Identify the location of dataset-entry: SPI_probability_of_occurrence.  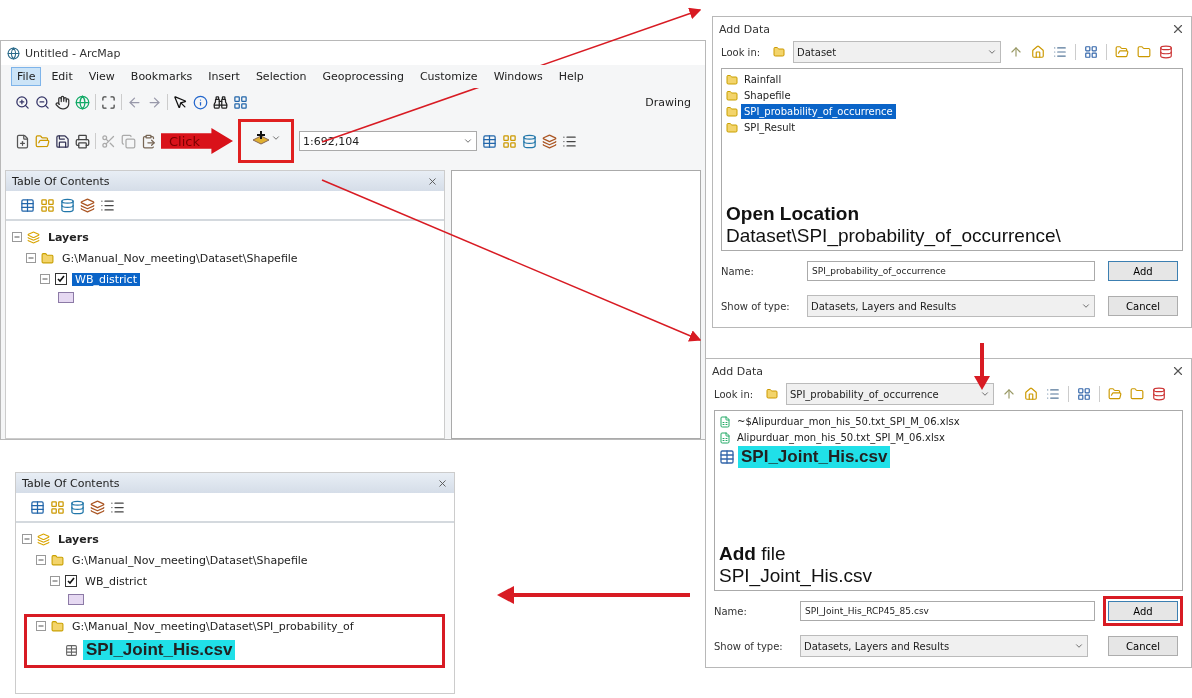
(818, 111).